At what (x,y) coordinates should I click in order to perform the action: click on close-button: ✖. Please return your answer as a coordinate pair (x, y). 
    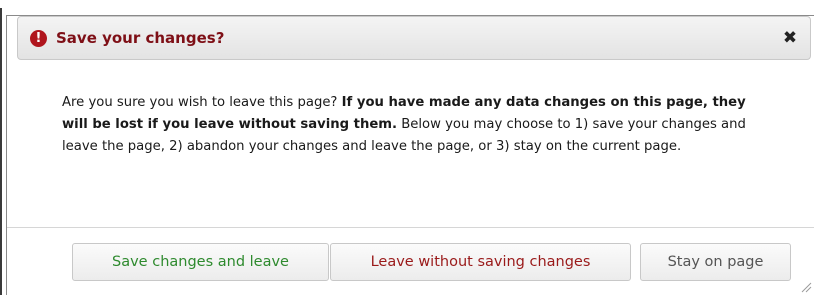
    Looking at the image, I should click on (790, 38).